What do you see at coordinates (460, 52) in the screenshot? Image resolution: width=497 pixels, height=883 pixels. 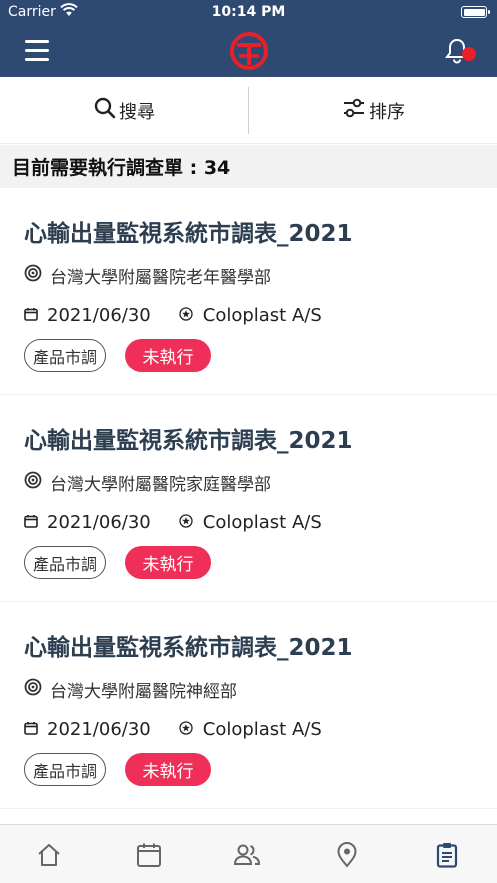 I see `bell-icon` at bounding box center [460, 52].